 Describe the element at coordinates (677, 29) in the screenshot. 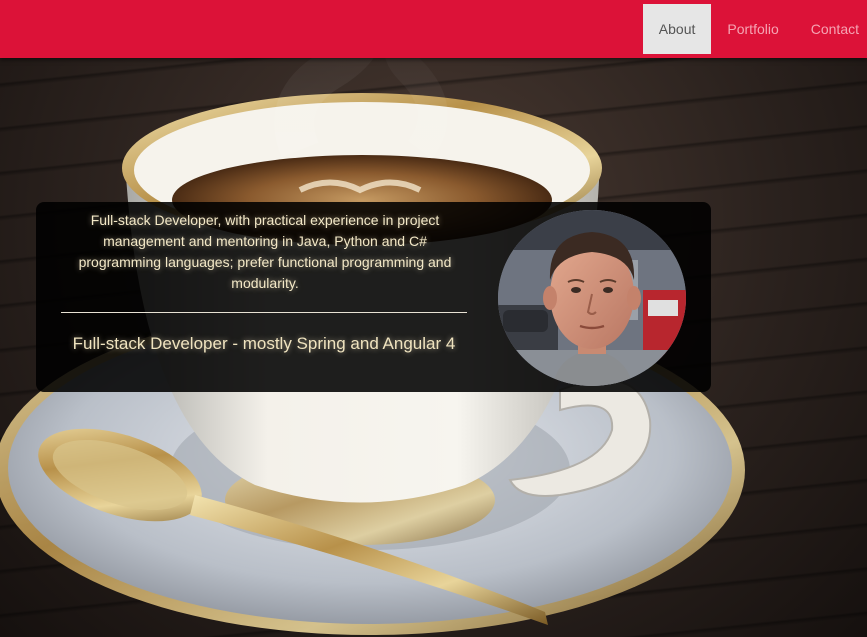

I see `nav-item-about: About` at that location.